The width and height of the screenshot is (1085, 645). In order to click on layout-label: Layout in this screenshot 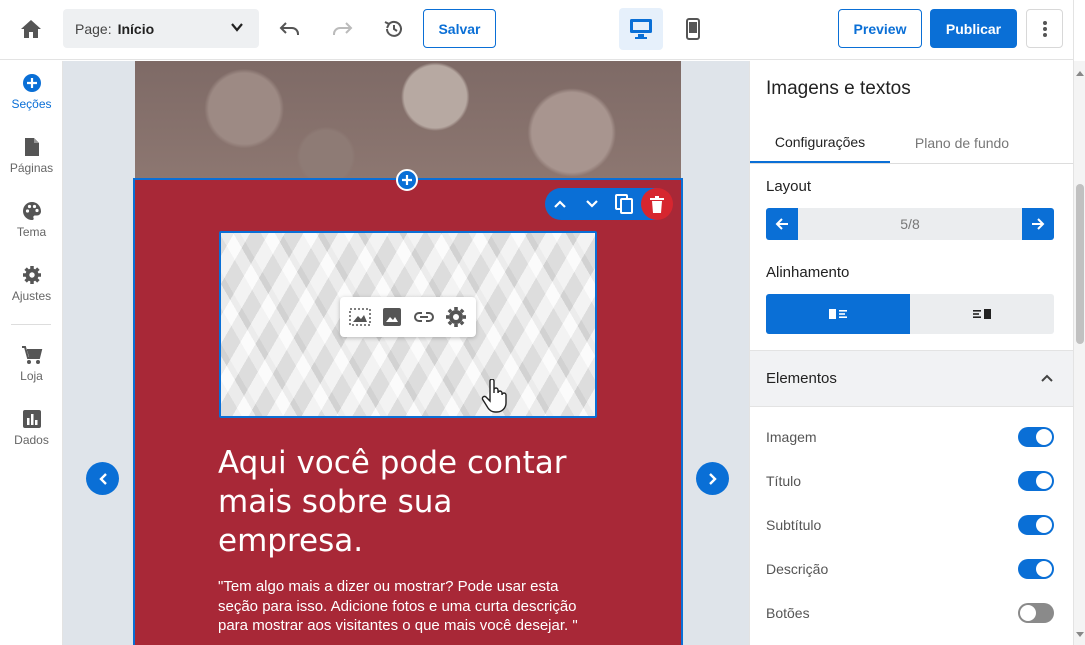, I will do `click(789, 186)`.